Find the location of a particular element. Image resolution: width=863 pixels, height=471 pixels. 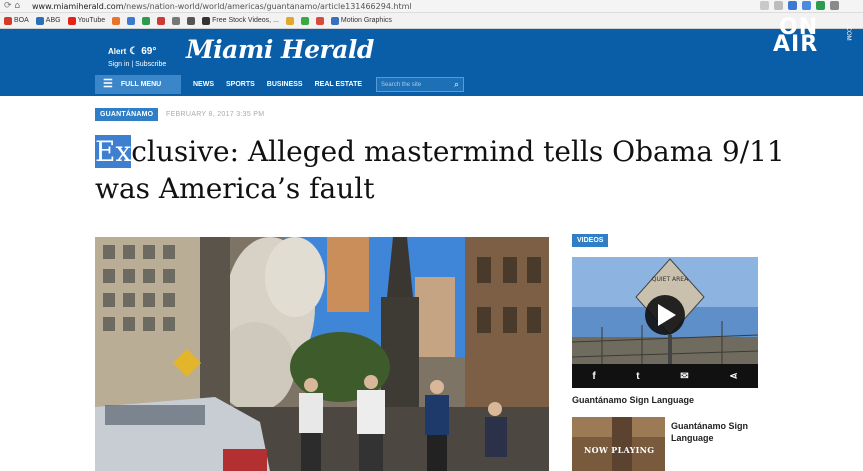

headline-selected-text: Ex is located at coordinates (113, 151).